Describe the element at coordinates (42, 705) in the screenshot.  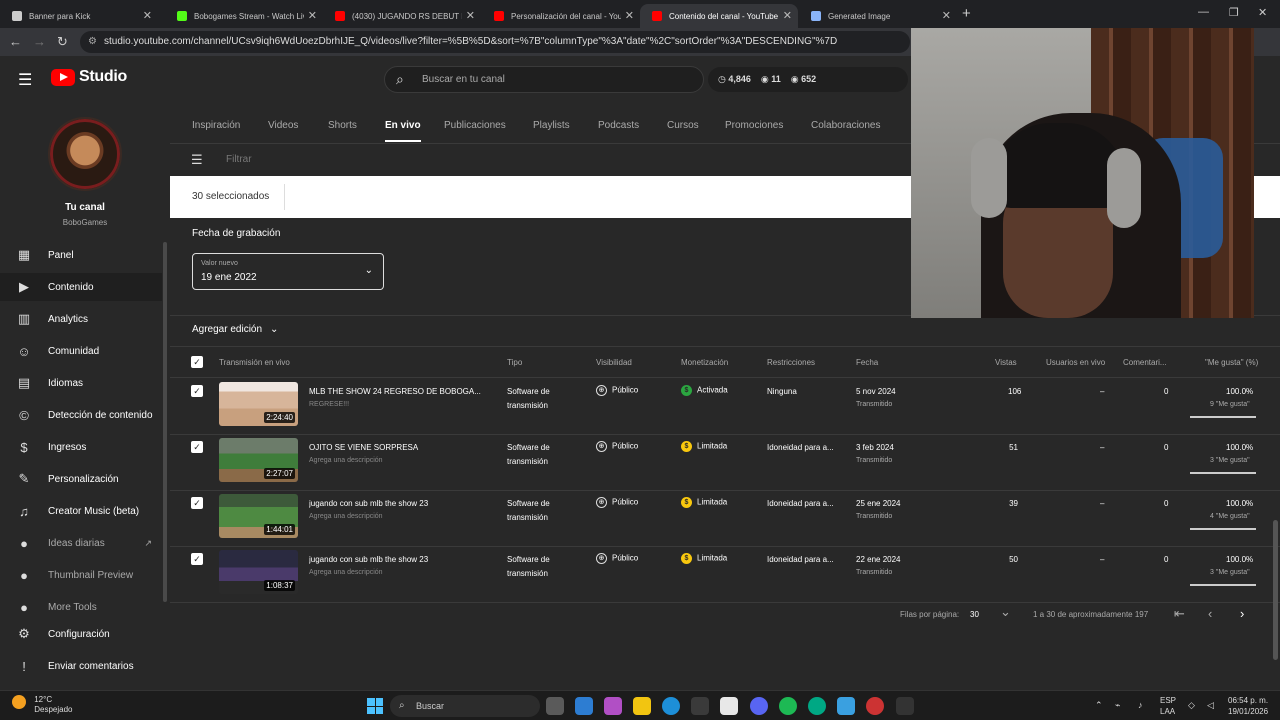
I see `weather-widget: 12°C Despejado` at that location.